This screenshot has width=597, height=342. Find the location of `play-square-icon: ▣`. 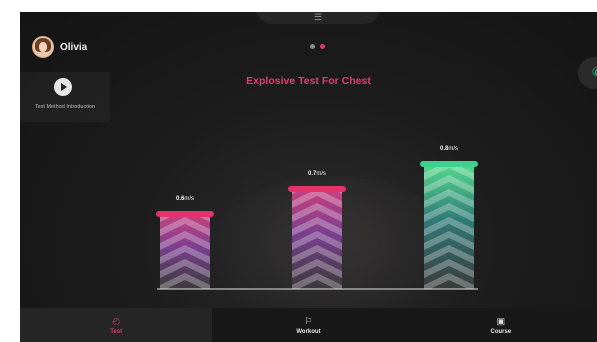

play-square-icon: ▣ is located at coordinates (501, 321).